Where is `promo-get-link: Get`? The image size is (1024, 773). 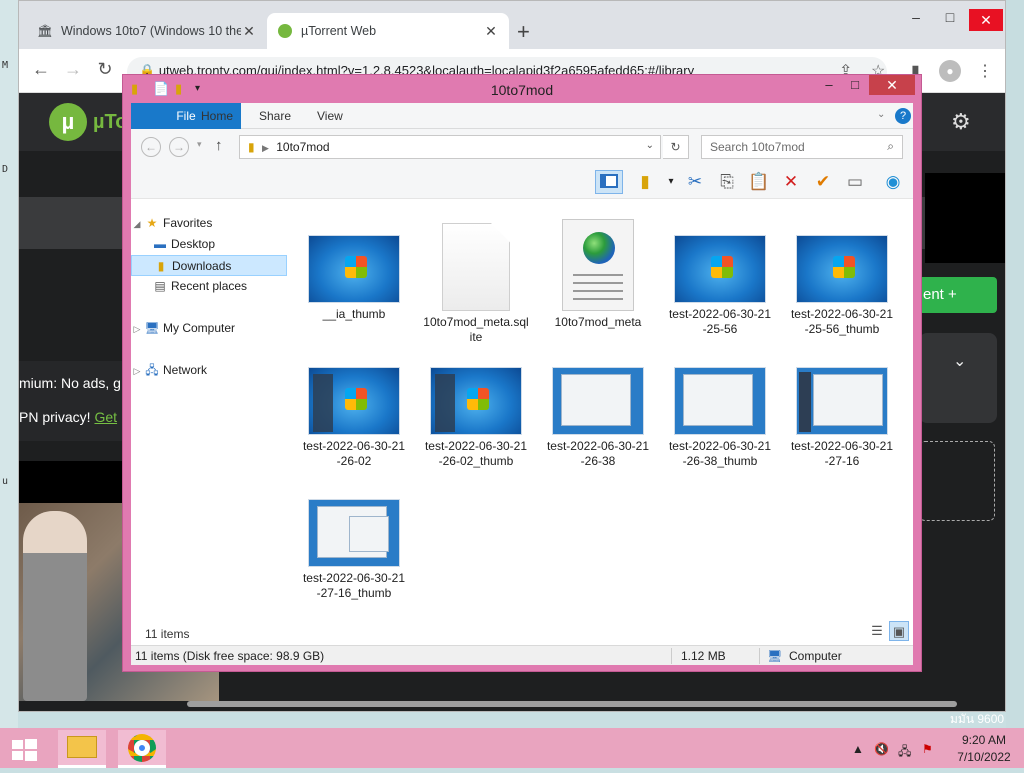
promo-get-link: Get is located at coordinates (105, 417).